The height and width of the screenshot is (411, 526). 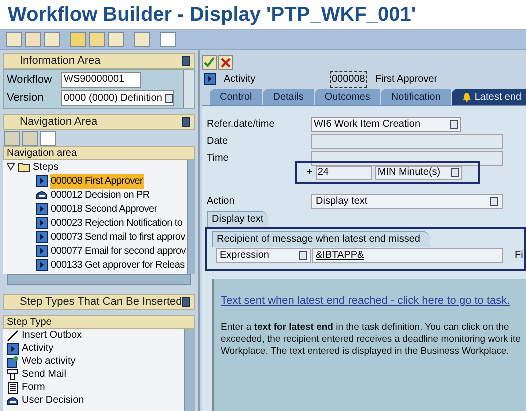 What do you see at coordinates (347, 97) in the screenshot?
I see `tab: Outcomes` at bounding box center [347, 97].